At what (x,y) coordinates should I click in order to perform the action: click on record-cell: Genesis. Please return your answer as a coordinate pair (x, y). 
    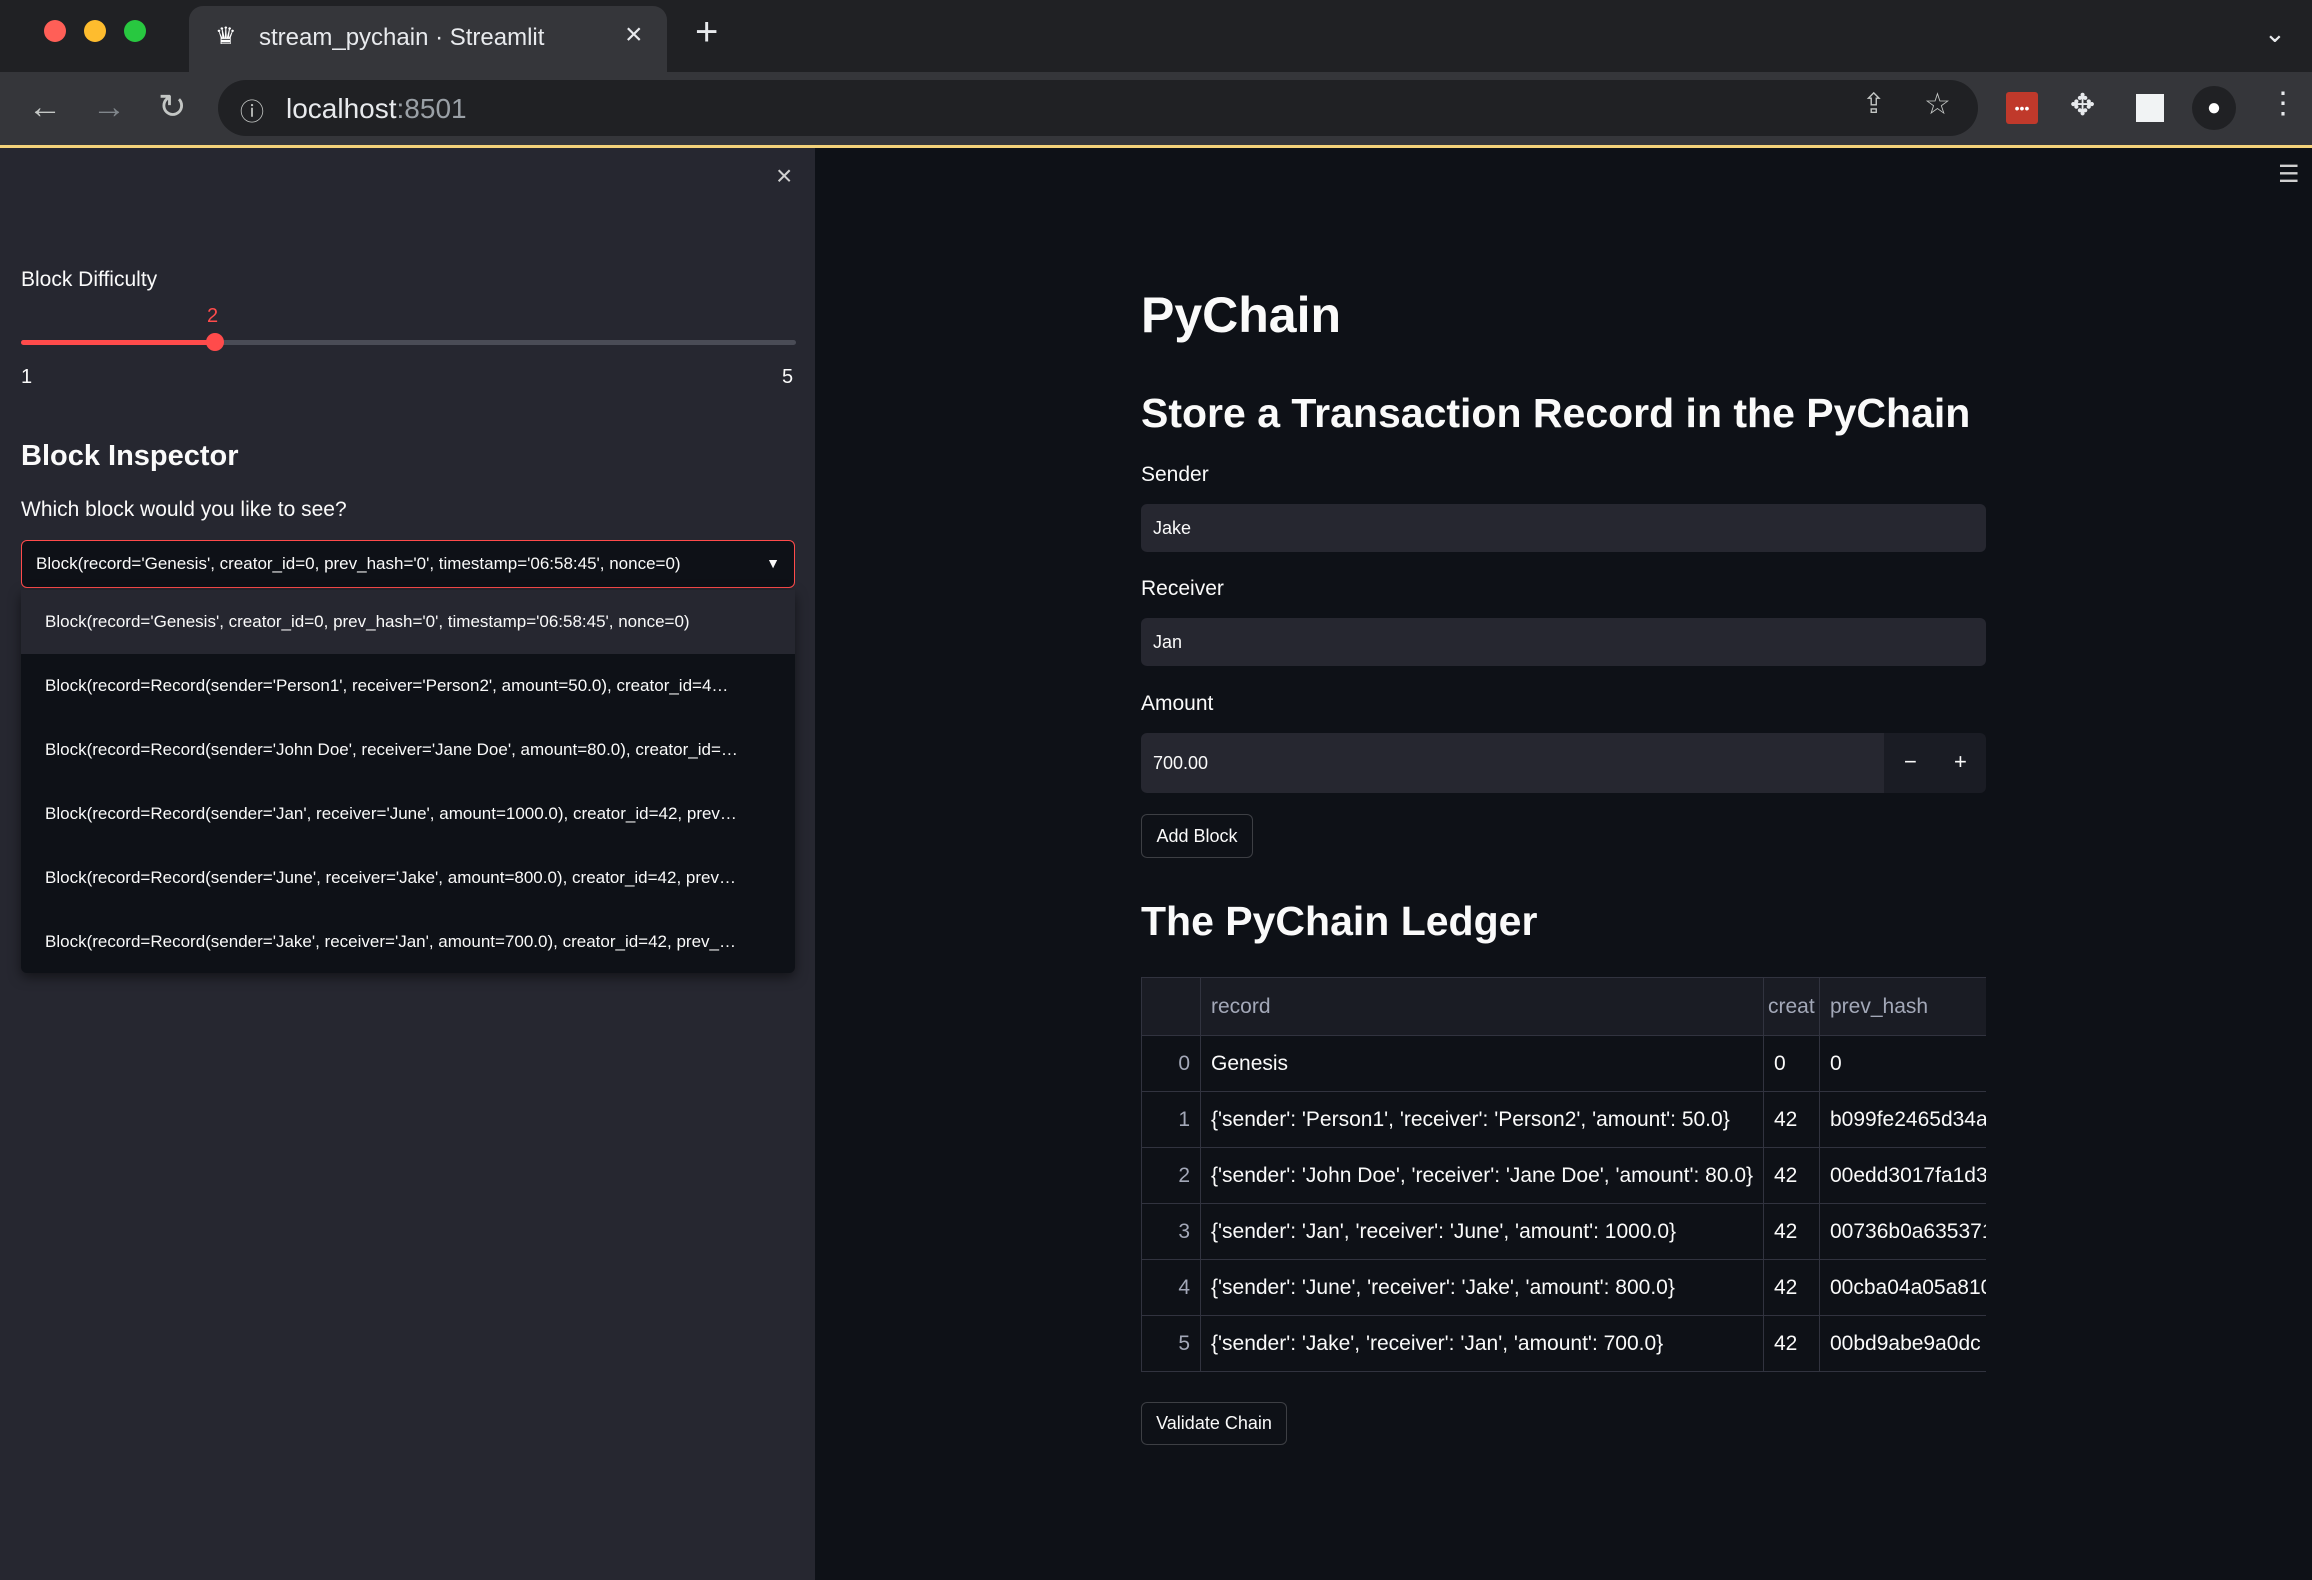
    Looking at the image, I should click on (1482, 1063).